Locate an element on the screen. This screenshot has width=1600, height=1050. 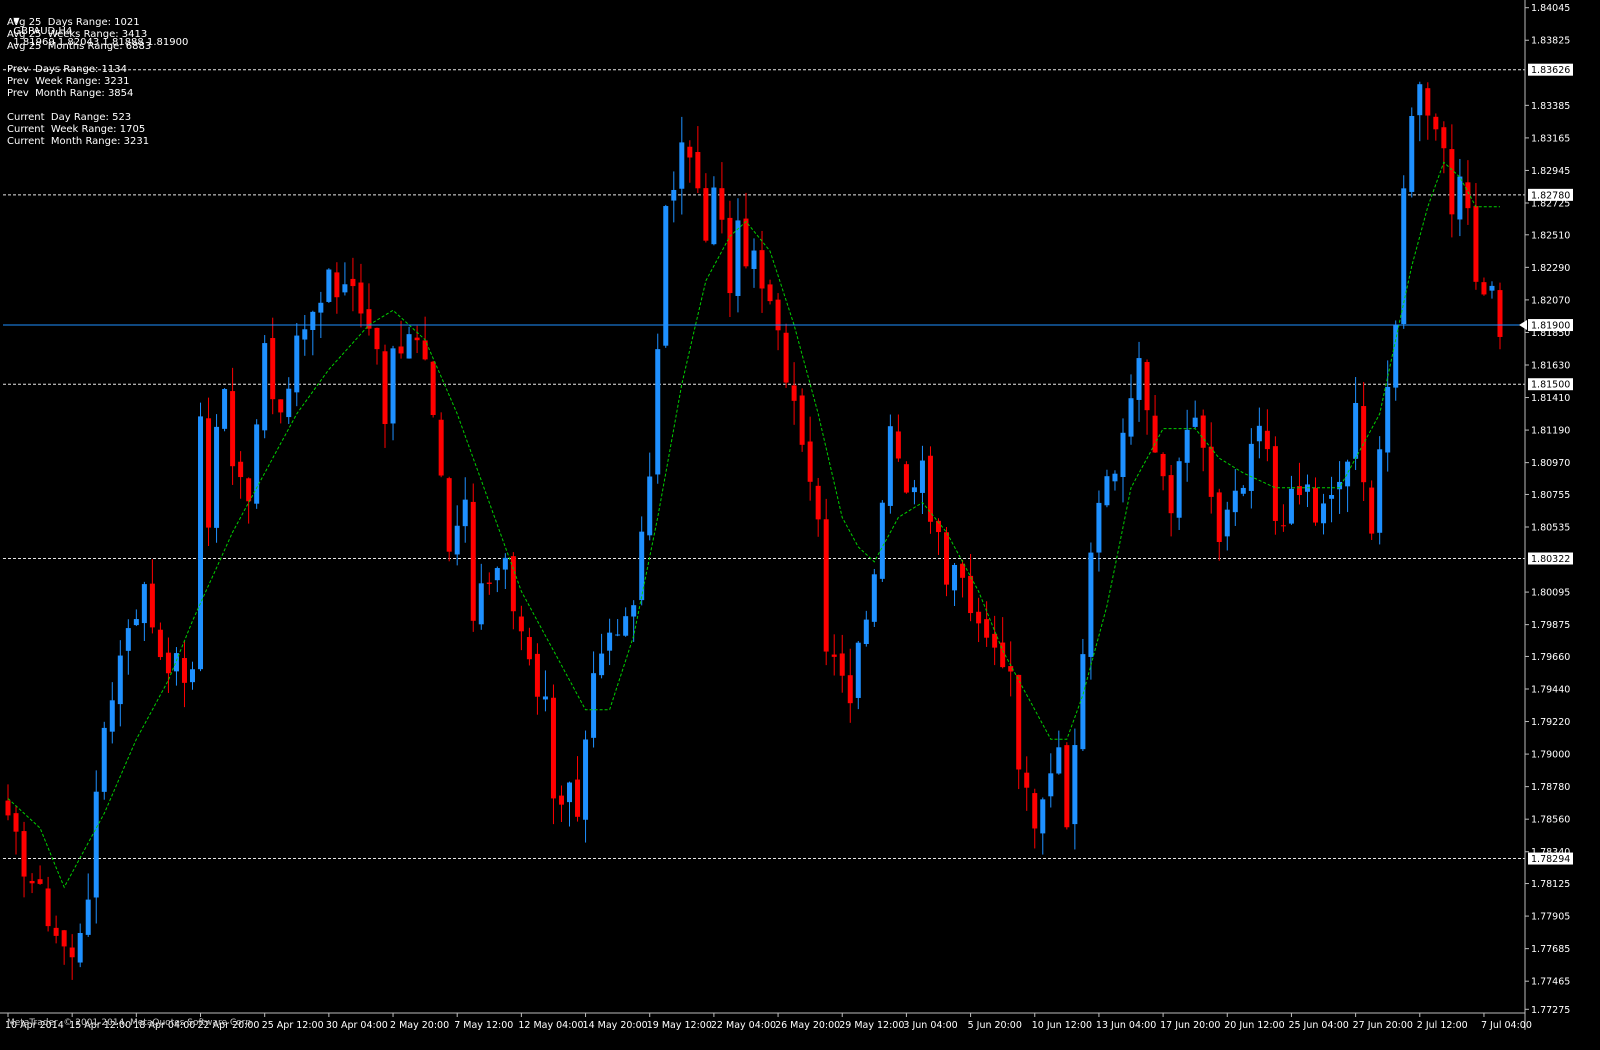
y-tick-label: 1.82070 is located at coordinates (1550, 300).